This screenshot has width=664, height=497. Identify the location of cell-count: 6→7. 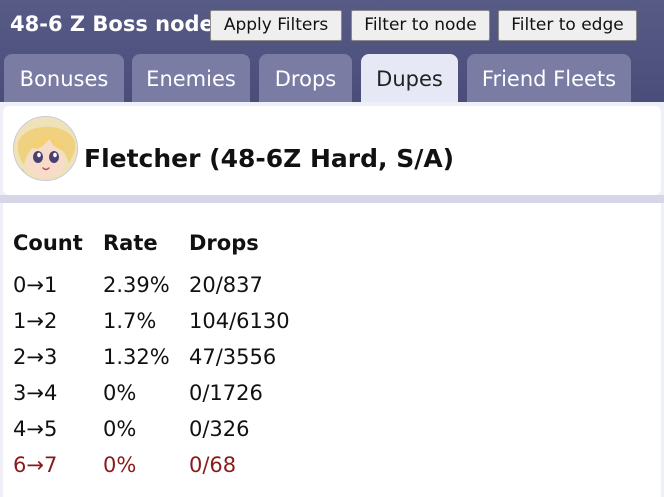
(35, 465).